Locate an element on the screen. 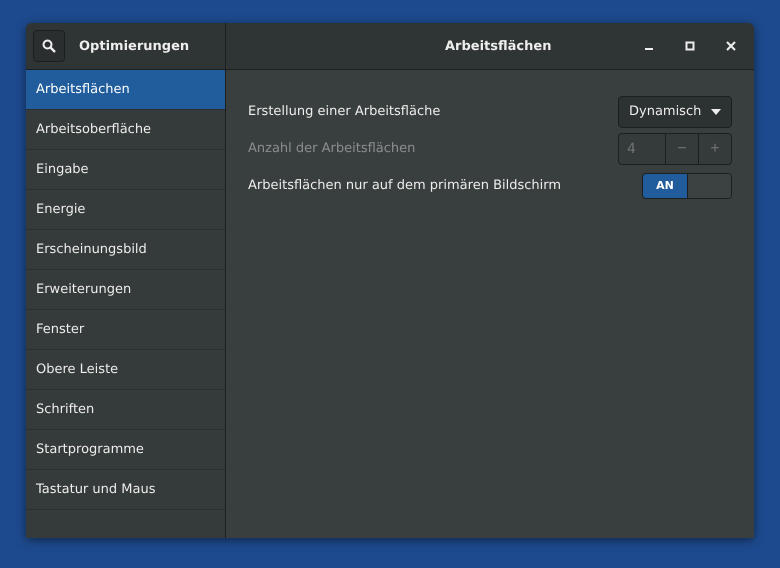 The height and width of the screenshot is (568, 780). app-title: Optimierungen is located at coordinates (134, 46).